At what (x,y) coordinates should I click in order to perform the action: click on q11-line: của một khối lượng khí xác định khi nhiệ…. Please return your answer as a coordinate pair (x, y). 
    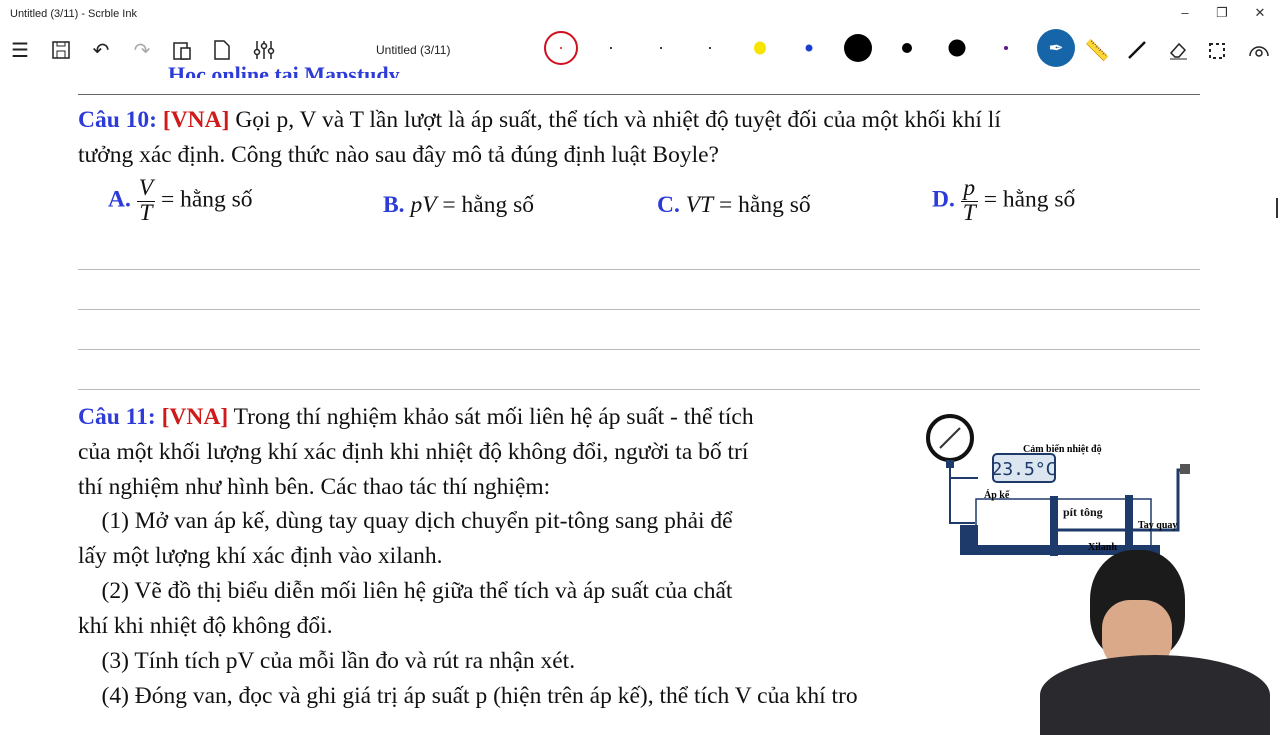
    Looking at the image, I should click on (413, 452).